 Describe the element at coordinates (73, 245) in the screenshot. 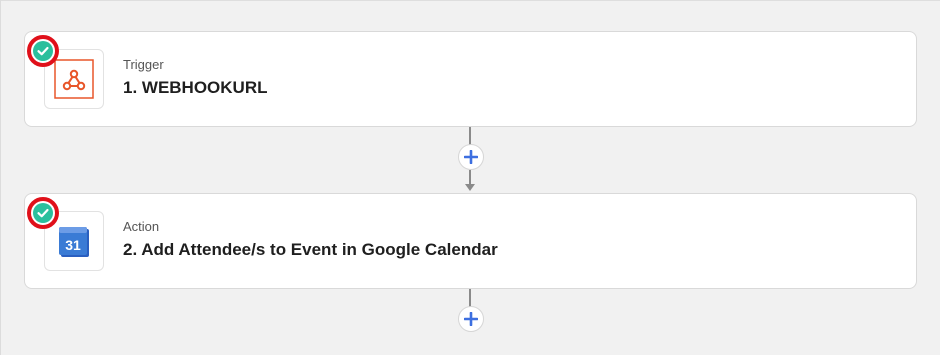

I see `calendar-day-number: 31` at that location.